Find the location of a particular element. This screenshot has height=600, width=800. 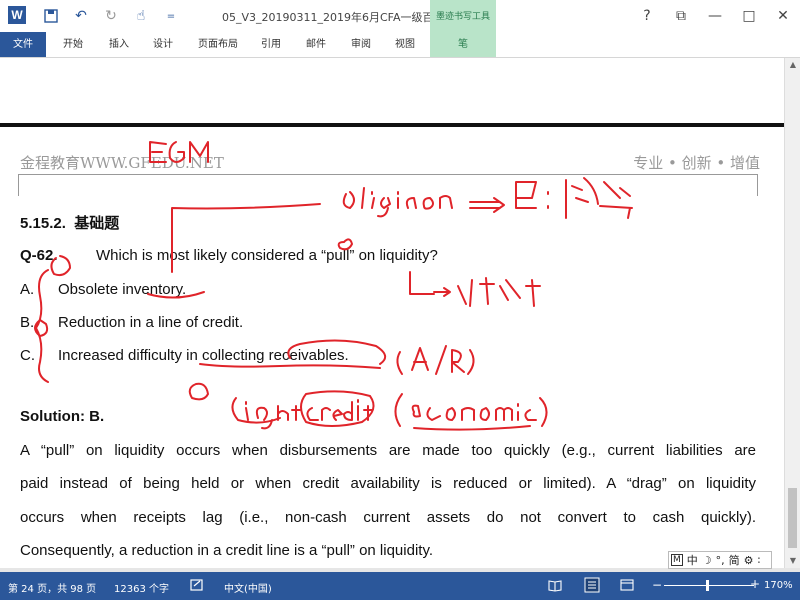

status-bar: 第 24 页，共 98 页 12363 个字 中文(中国) − + 170% is located at coordinates (400, 586).